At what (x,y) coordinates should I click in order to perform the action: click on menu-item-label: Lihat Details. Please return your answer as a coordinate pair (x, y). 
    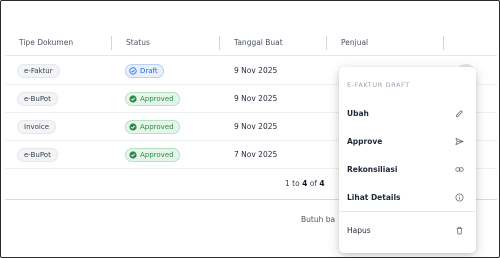
    Looking at the image, I should click on (374, 197).